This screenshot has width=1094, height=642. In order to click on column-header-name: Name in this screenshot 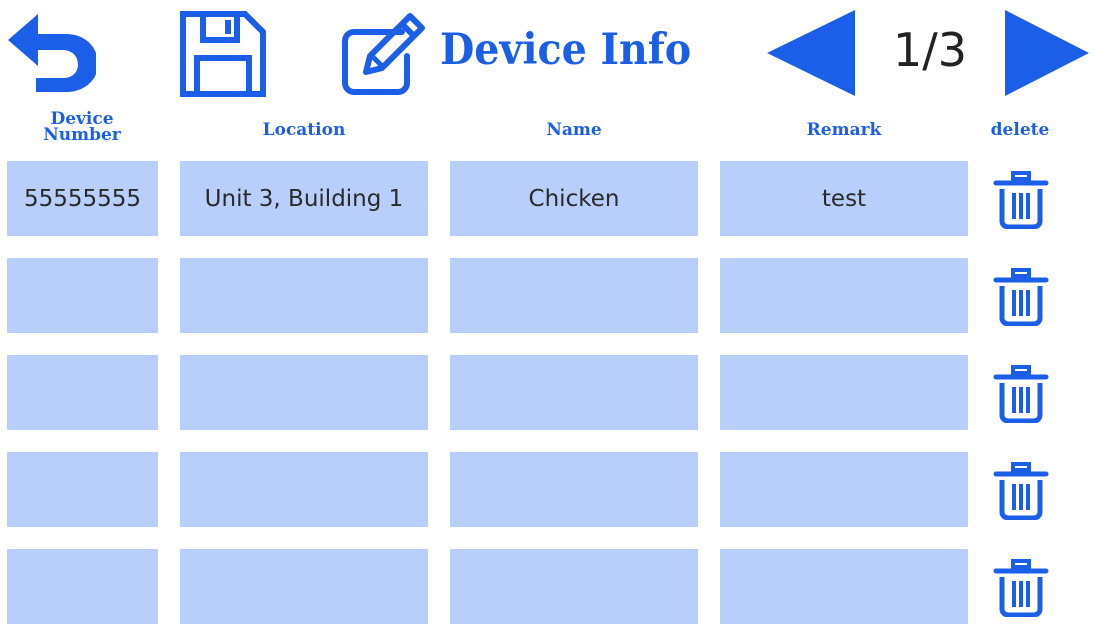, I will do `click(574, 130)`.